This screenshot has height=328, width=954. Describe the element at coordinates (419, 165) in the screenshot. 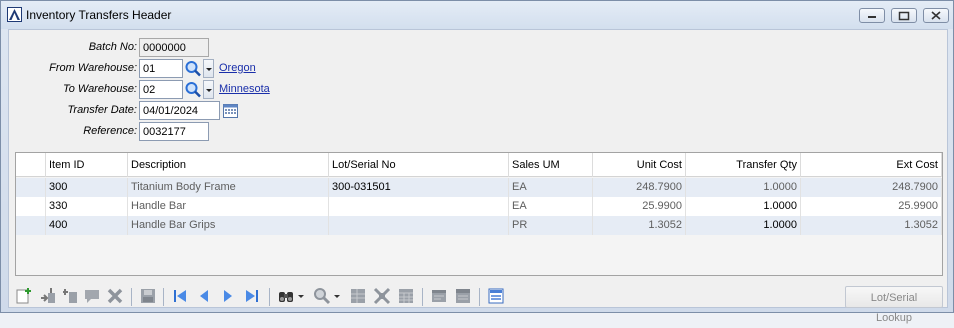

I see `column-header-lot-serial: Lot/Serial No` at that location.